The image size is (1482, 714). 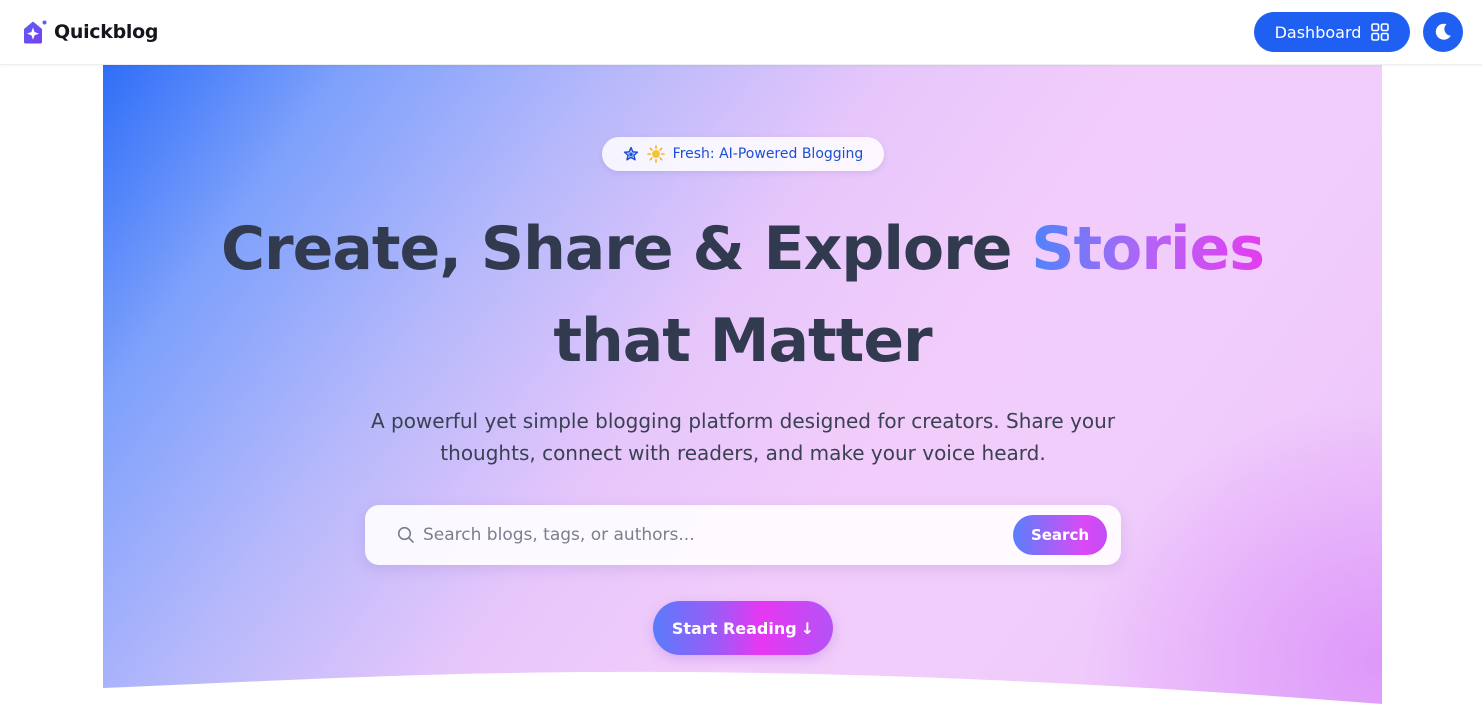 I want to click on brand-name: Quickblog, so click(x=106, y=32).